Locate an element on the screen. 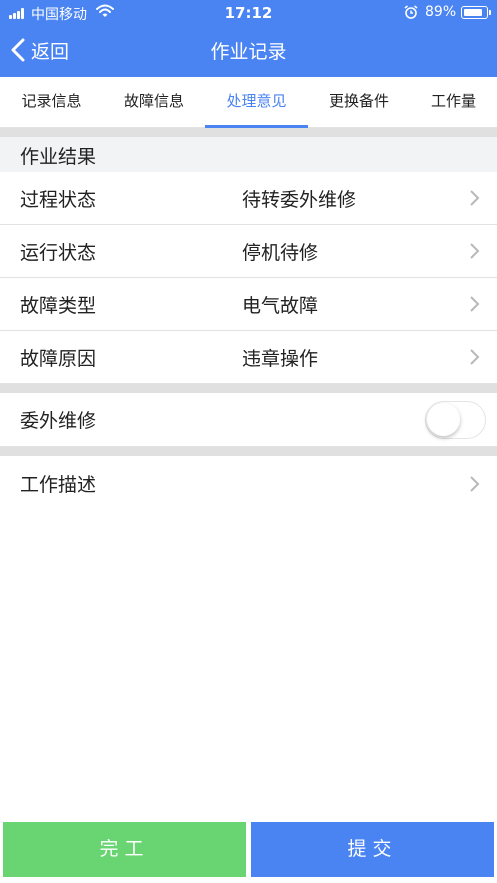  alarm-clock-icon is located at coordinates (411, 12).